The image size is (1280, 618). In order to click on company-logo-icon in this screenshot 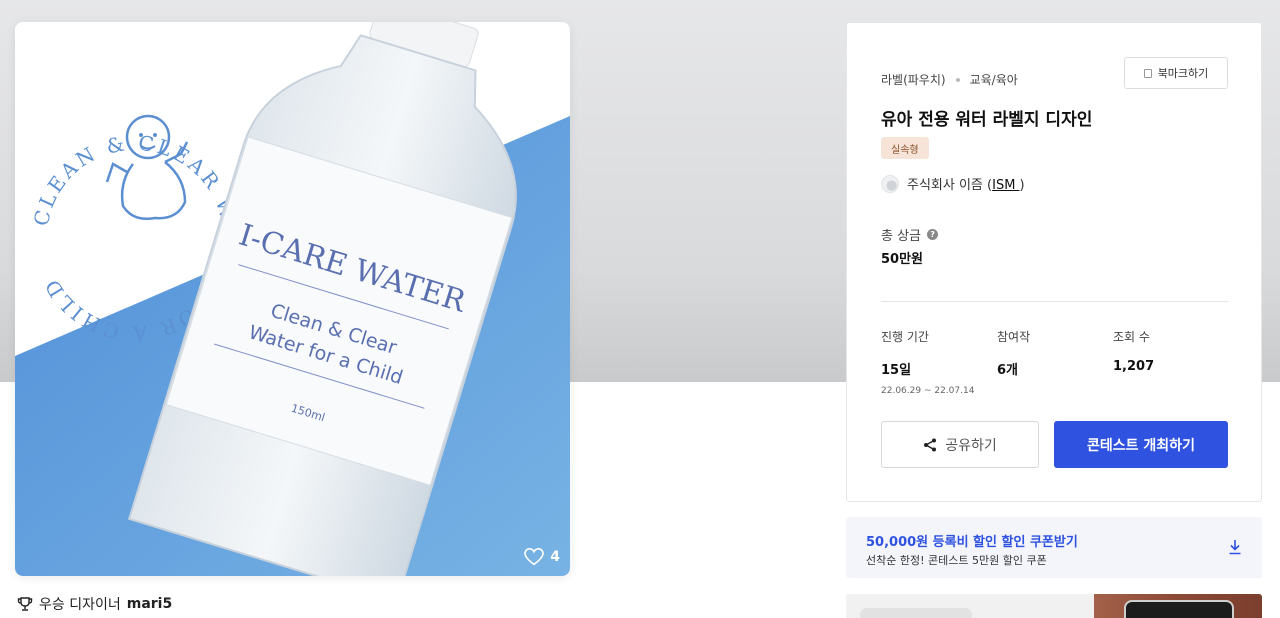, I will do `click(890, 183)`.